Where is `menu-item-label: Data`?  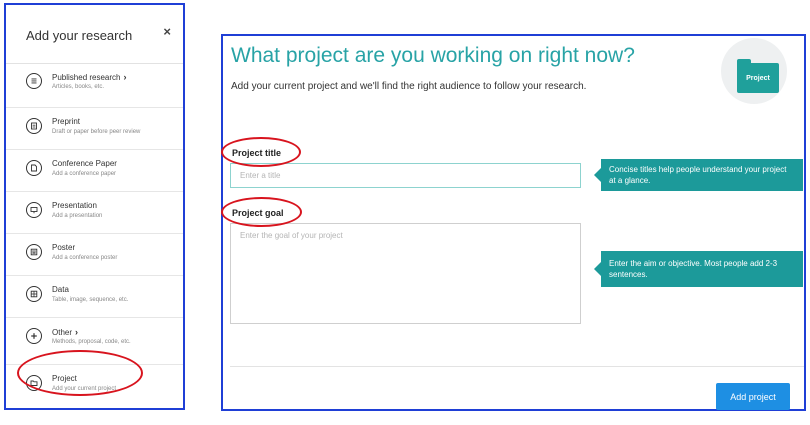 menu-item-label: Data is located at coordinates (60, 289).